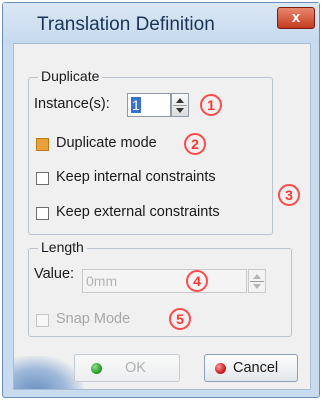 The width and height of the screenshot is (324, 402). What do you see at coordinates (164, 281) in the screenshot?
I see `length-value-input: 0mm` at bounding box center [164, 281].